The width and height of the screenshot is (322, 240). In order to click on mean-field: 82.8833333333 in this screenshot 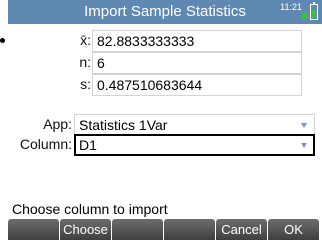, I will do `click(197, 41)`.